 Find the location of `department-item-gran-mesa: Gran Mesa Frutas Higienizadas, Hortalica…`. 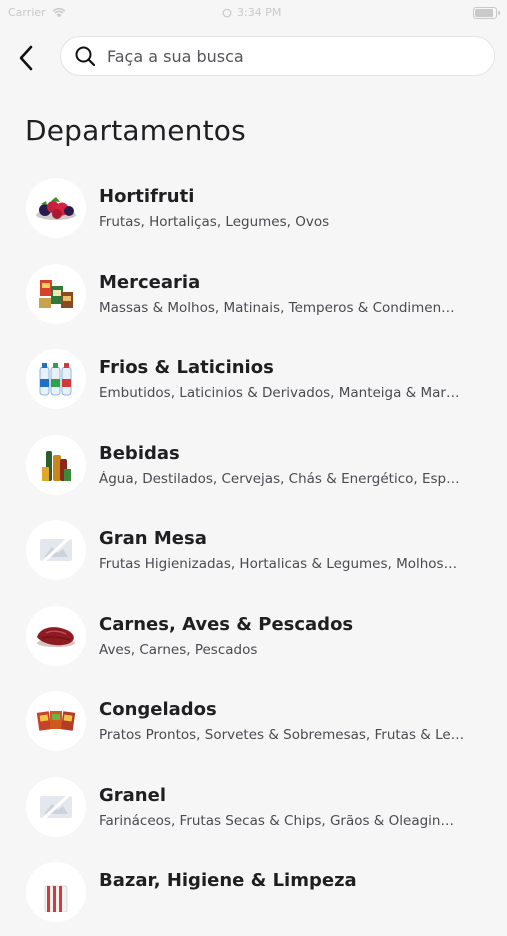

department-item-gran-mesa: Gran Mesa Frutas Higienizadas, Hortalica… is located at coordinates (253, 551).